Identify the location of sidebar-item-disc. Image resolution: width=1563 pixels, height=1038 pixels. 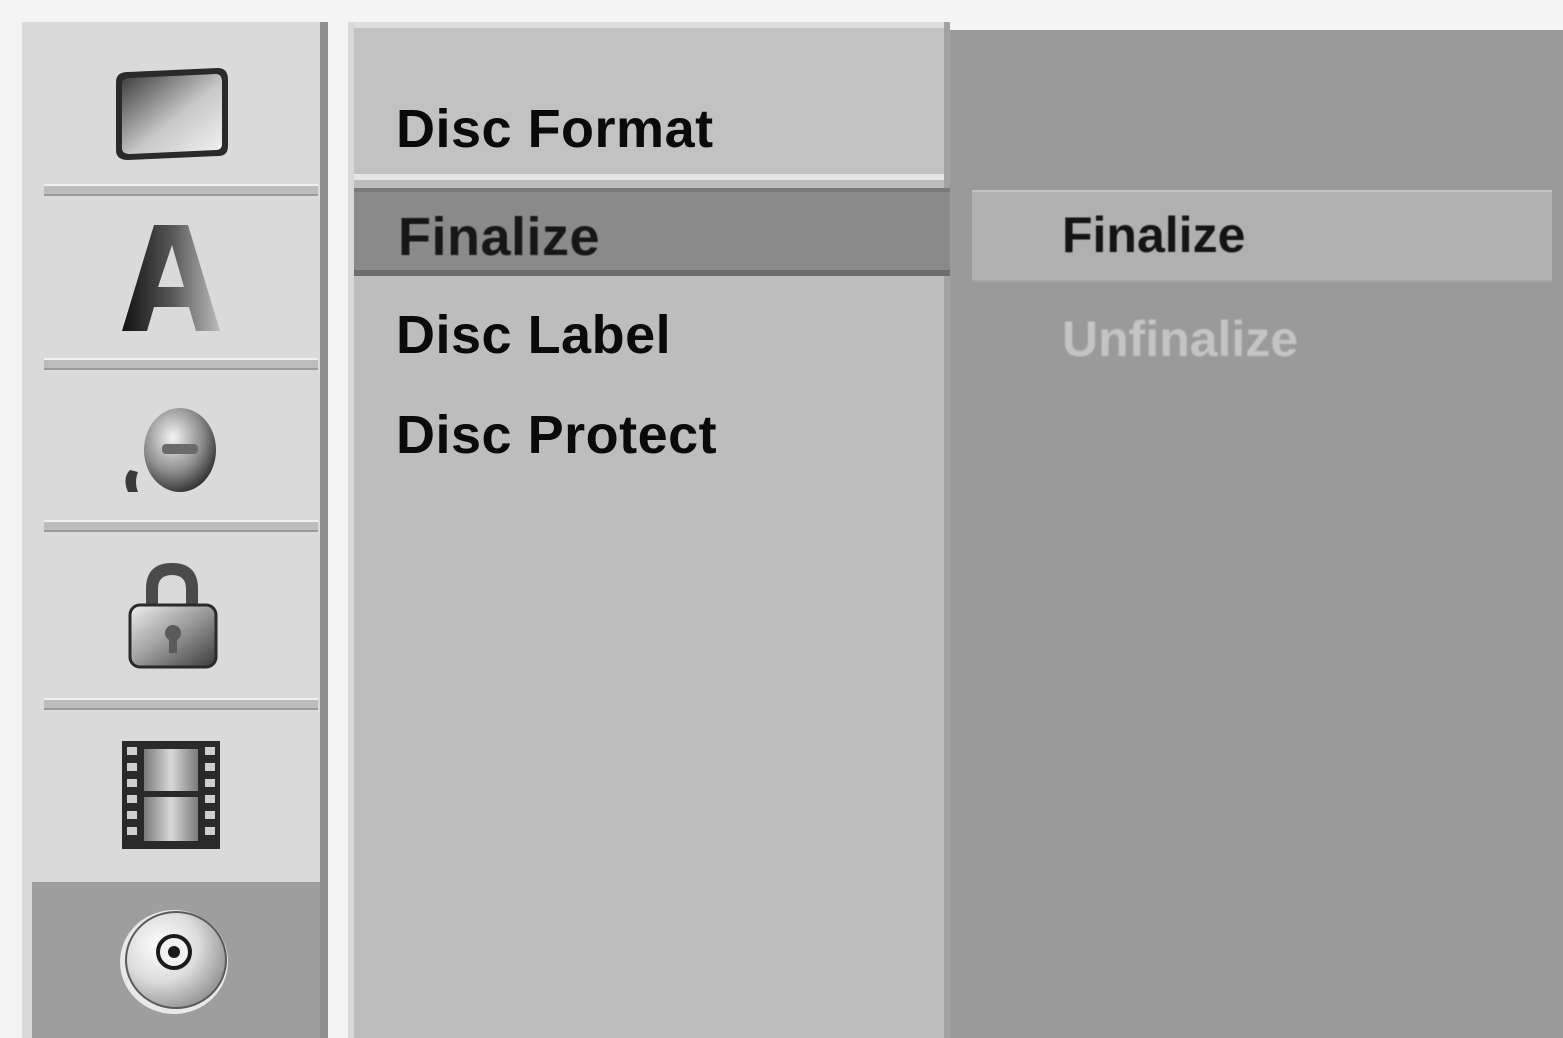
(176, 960).